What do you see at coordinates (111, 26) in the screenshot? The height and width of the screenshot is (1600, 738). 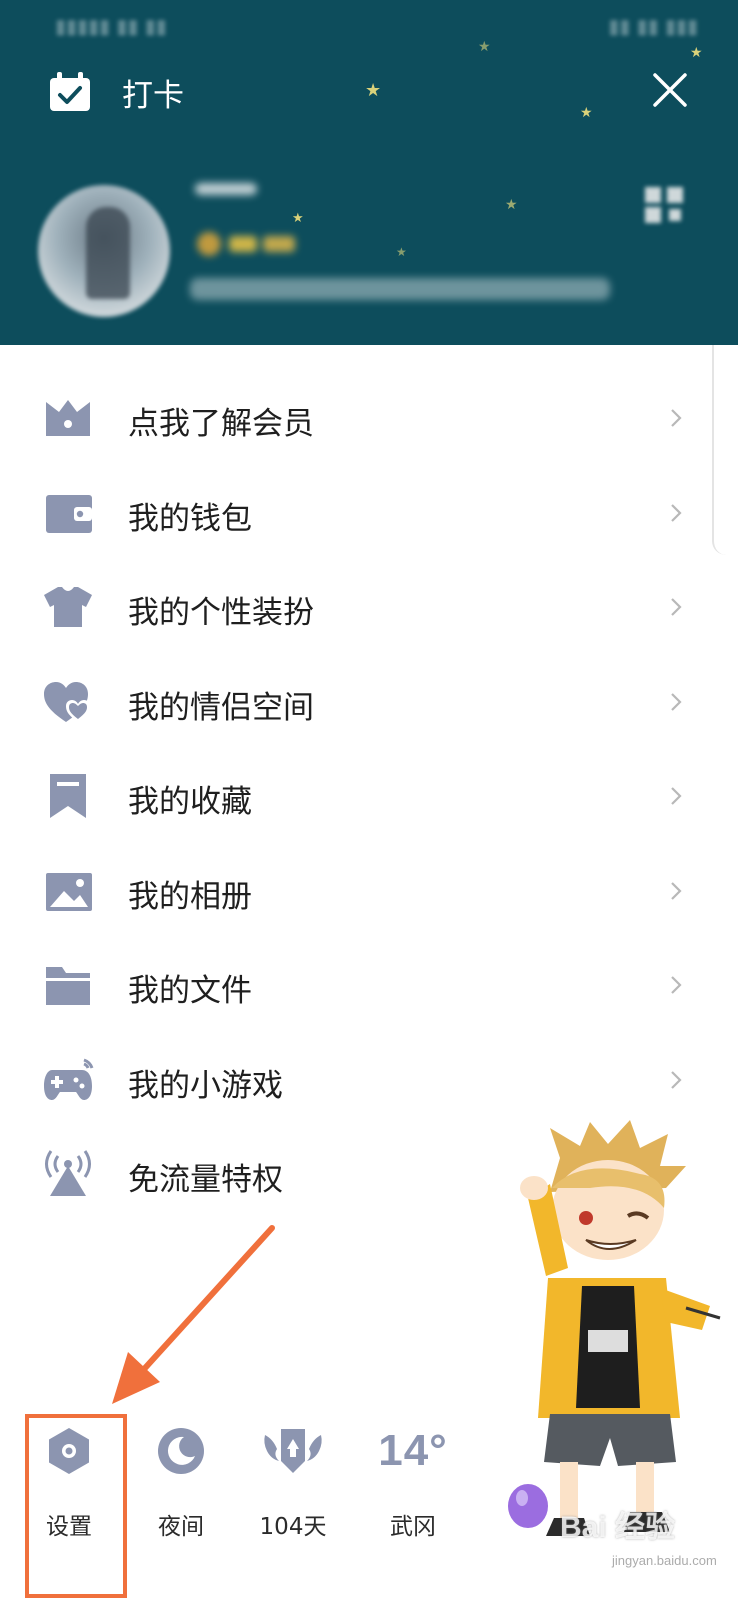 I see `carrier-info: ▮▮▮▮▮ ▮▮ ▮▮` at bounding box center [111, 26].